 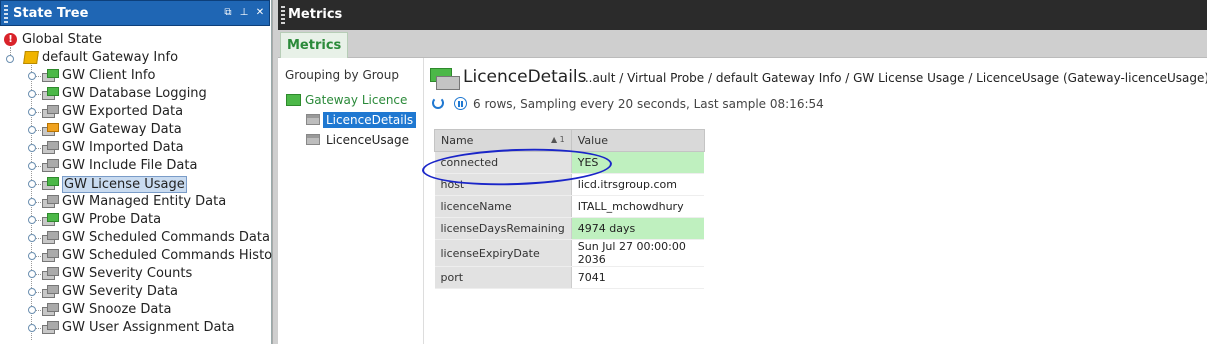 What do you see at coordinates (148, 310) in the screenshot?
I see `tree-item: GW Snooze Data` at bounding box center [148, 310].